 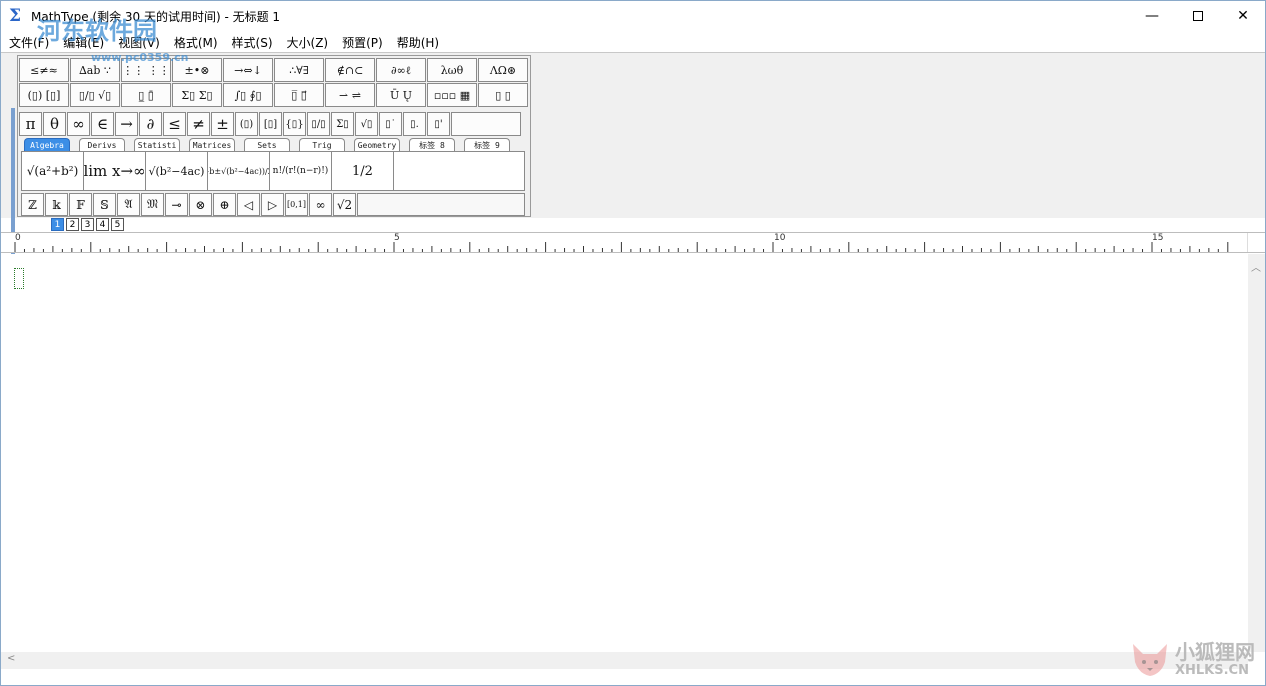 I want to click on labeled-arrows-palette-button: ⇀ ⇌, so click(x=350, y=95).